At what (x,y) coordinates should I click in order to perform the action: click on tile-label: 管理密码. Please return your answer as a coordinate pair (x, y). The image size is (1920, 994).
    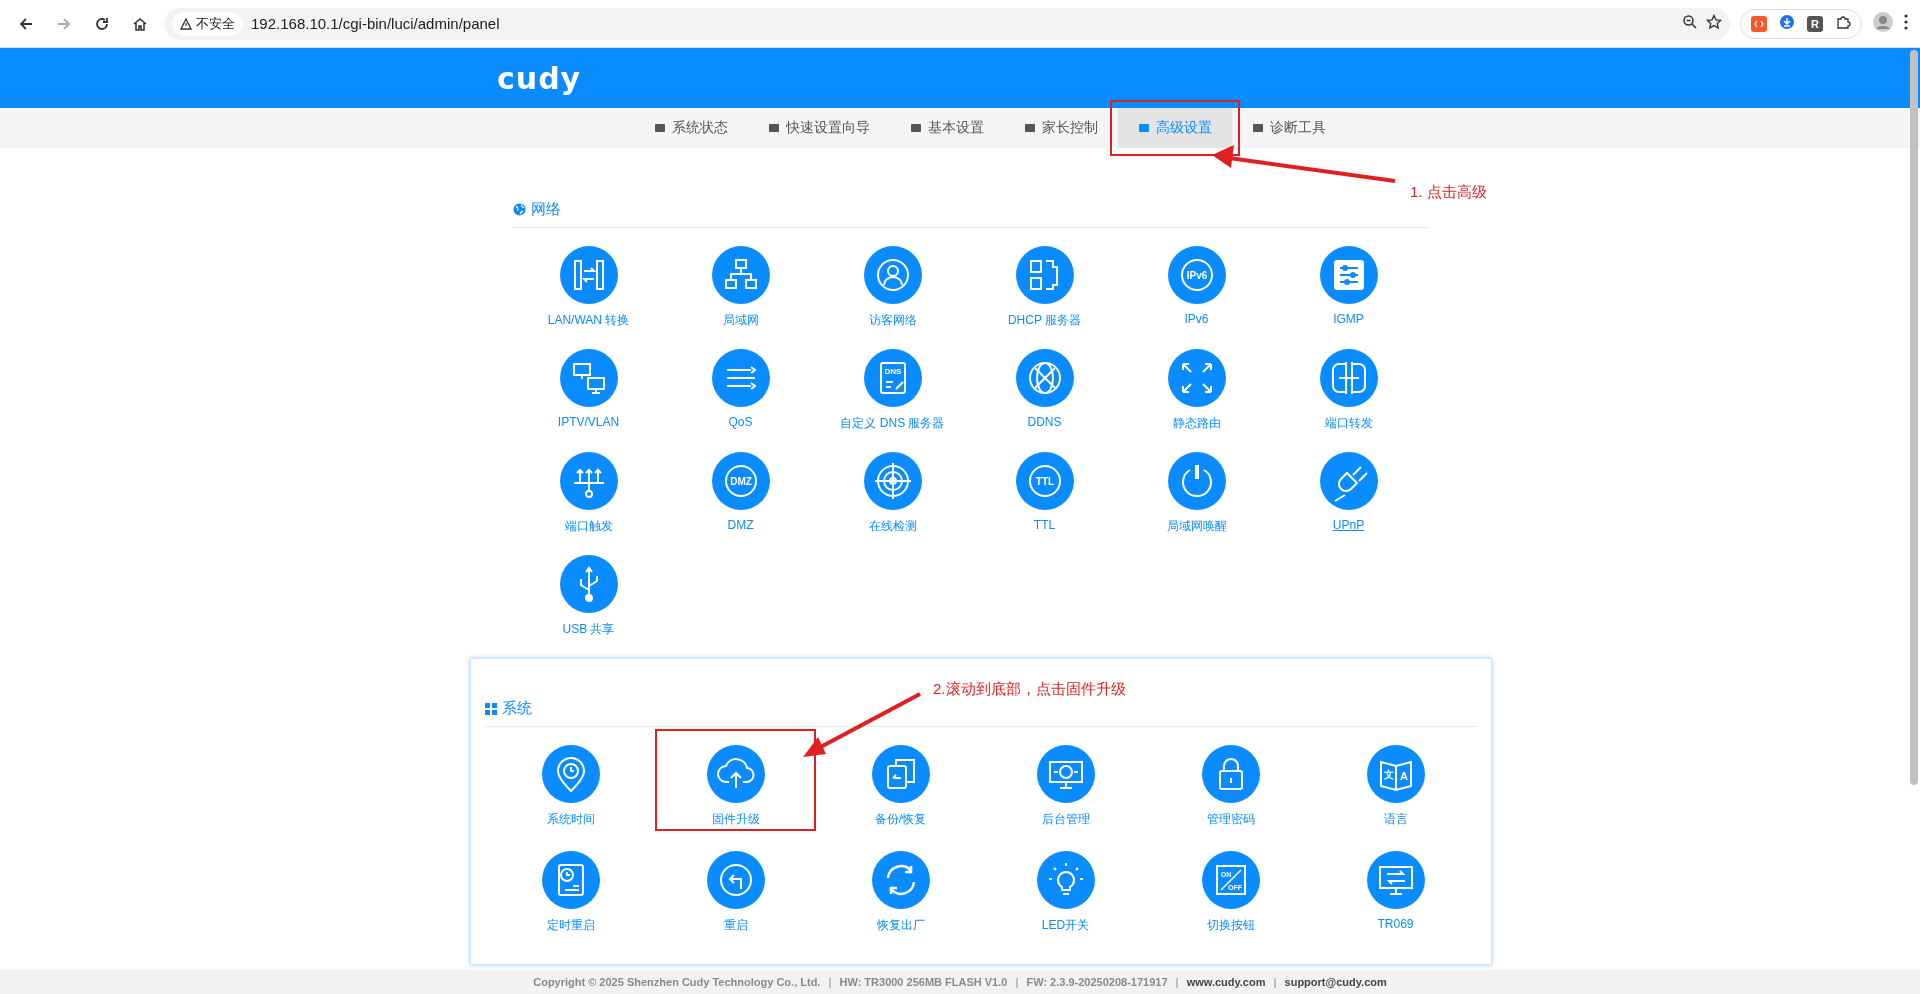
    Looking at the image, I should click on (1230, 819).